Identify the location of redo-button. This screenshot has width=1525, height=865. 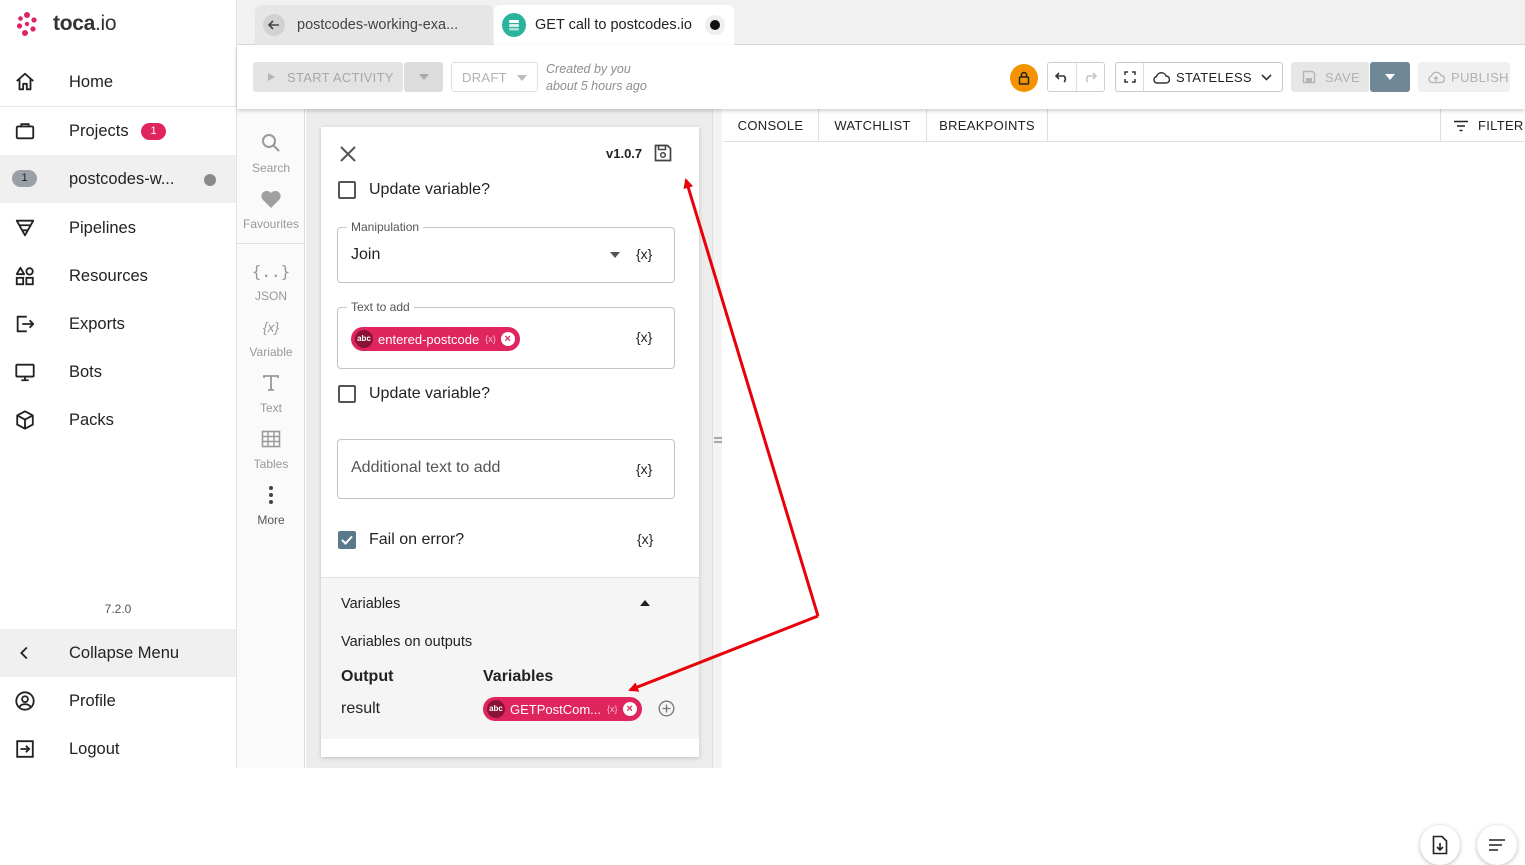
(1089, 77).